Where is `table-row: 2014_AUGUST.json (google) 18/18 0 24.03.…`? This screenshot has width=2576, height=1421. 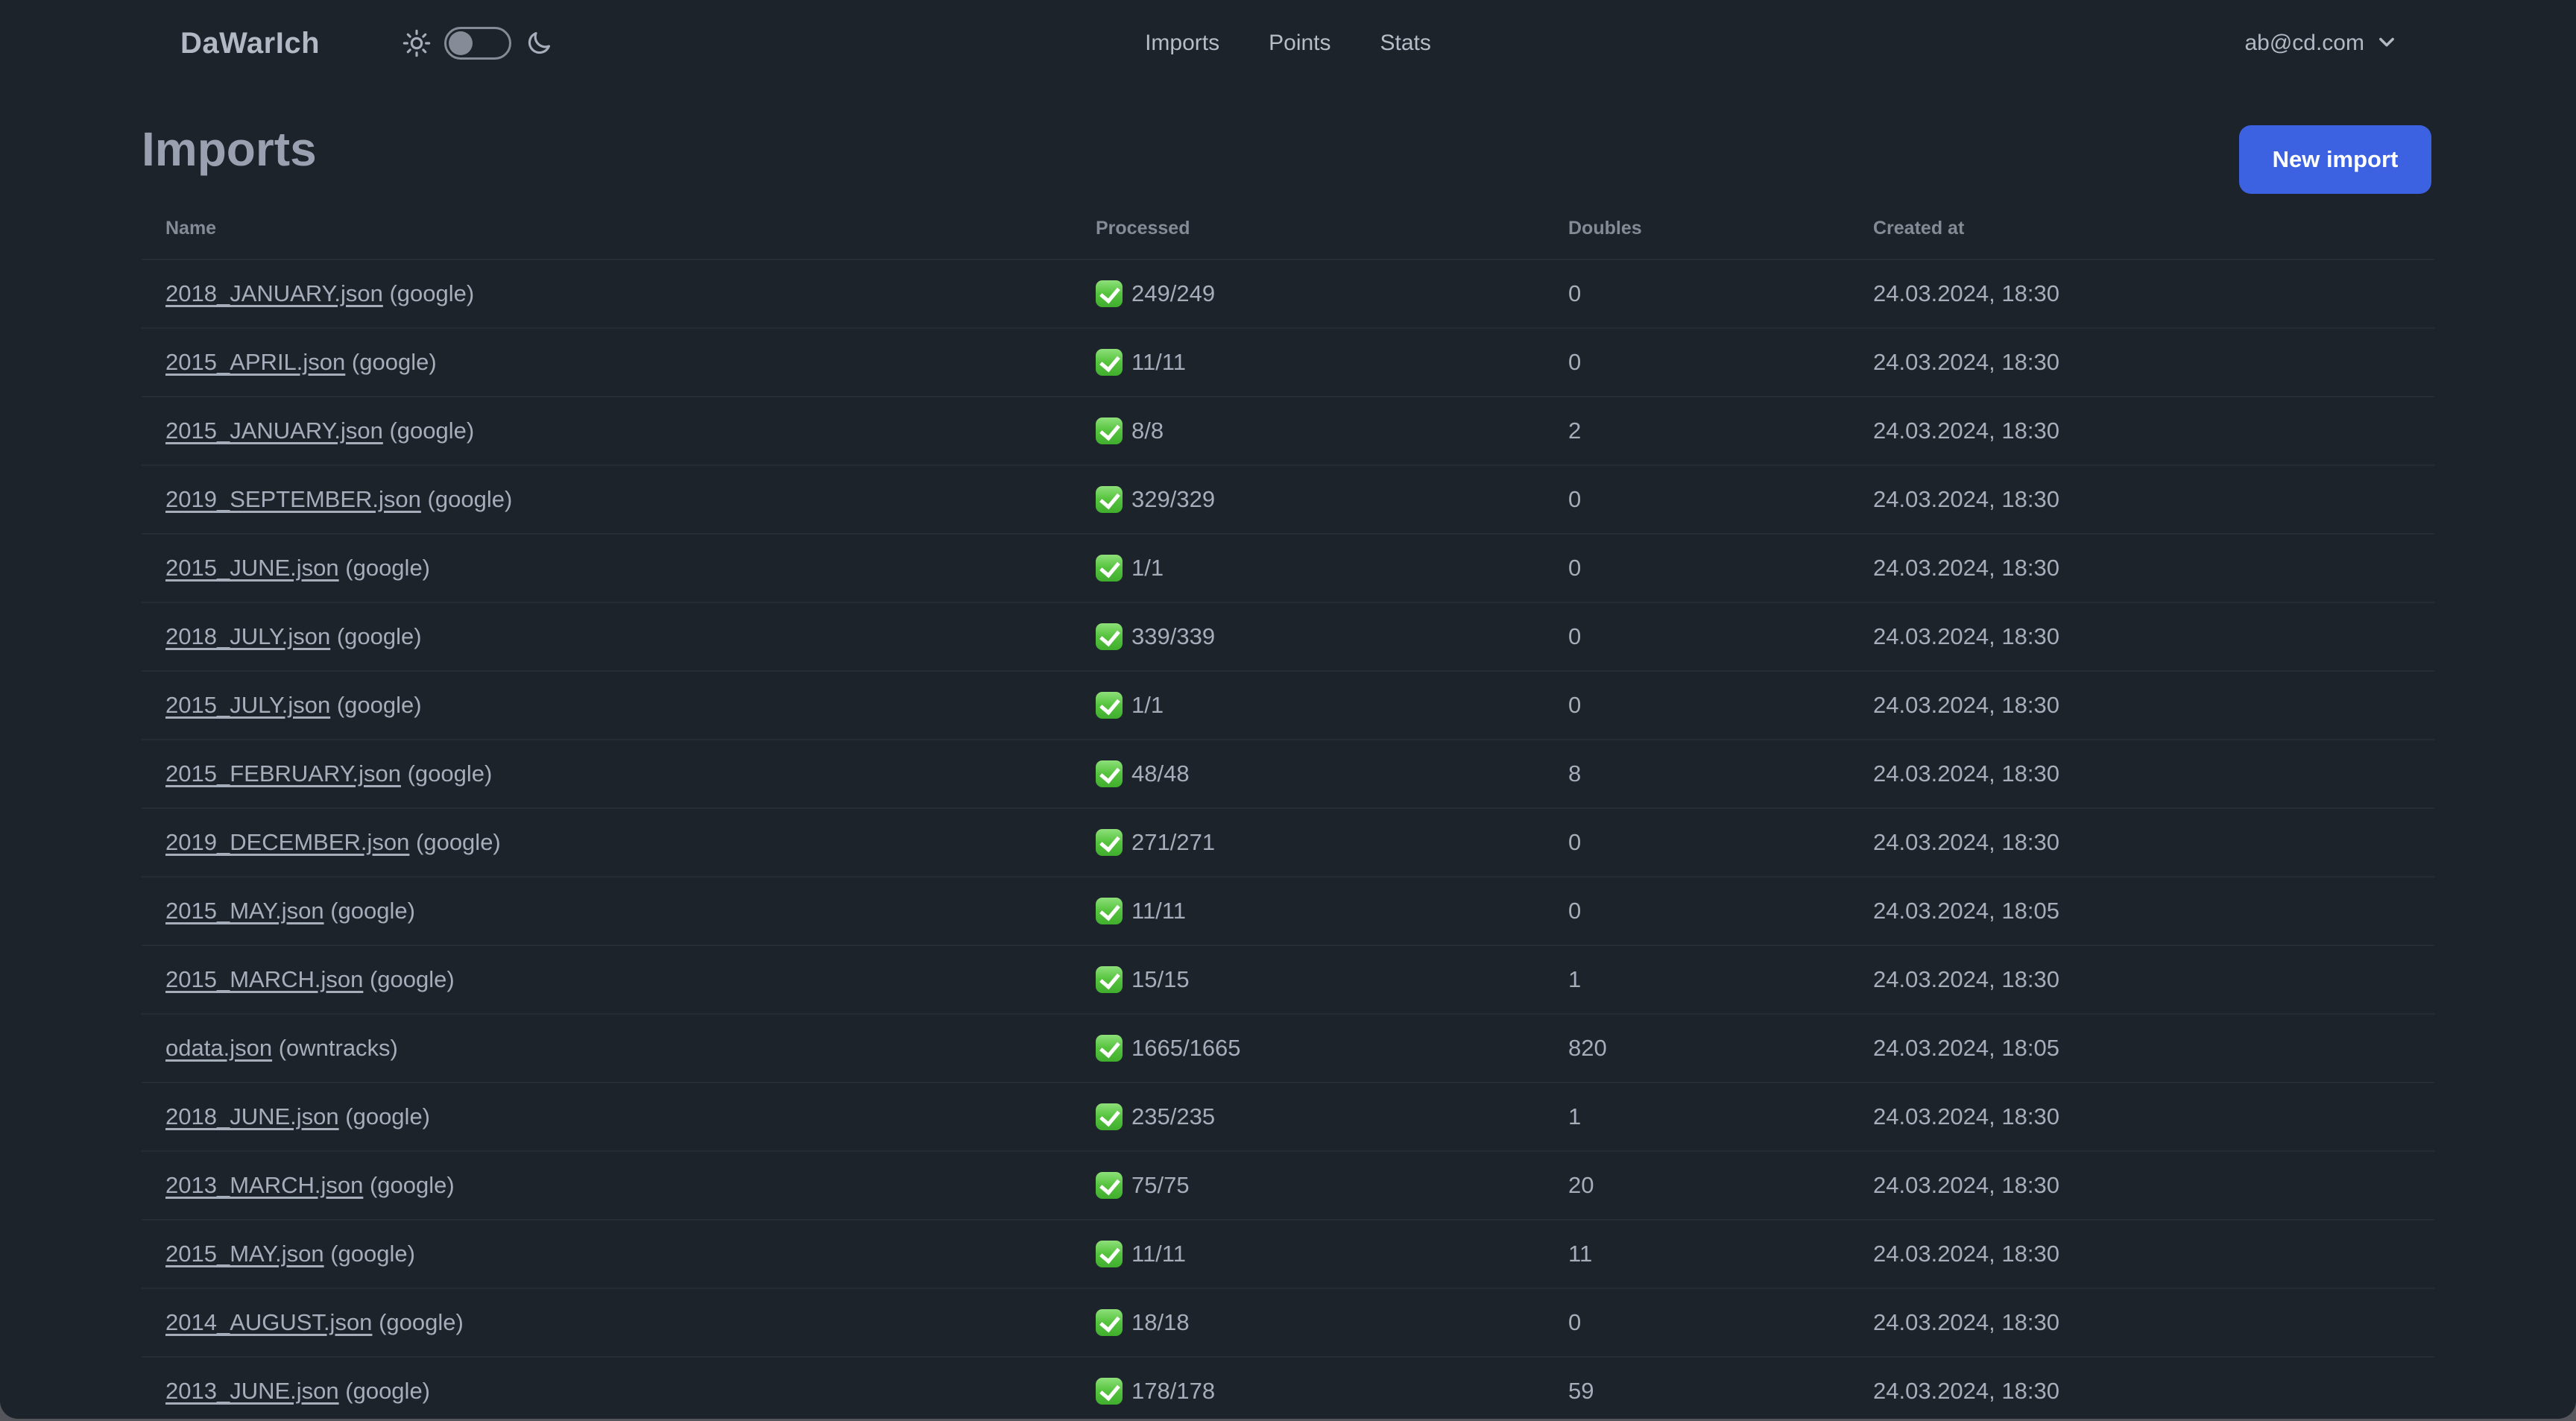
table-row: 2014_AUGUST.json (google) 18/18 0 24.03.… is located at coordinates (1288, 1323).